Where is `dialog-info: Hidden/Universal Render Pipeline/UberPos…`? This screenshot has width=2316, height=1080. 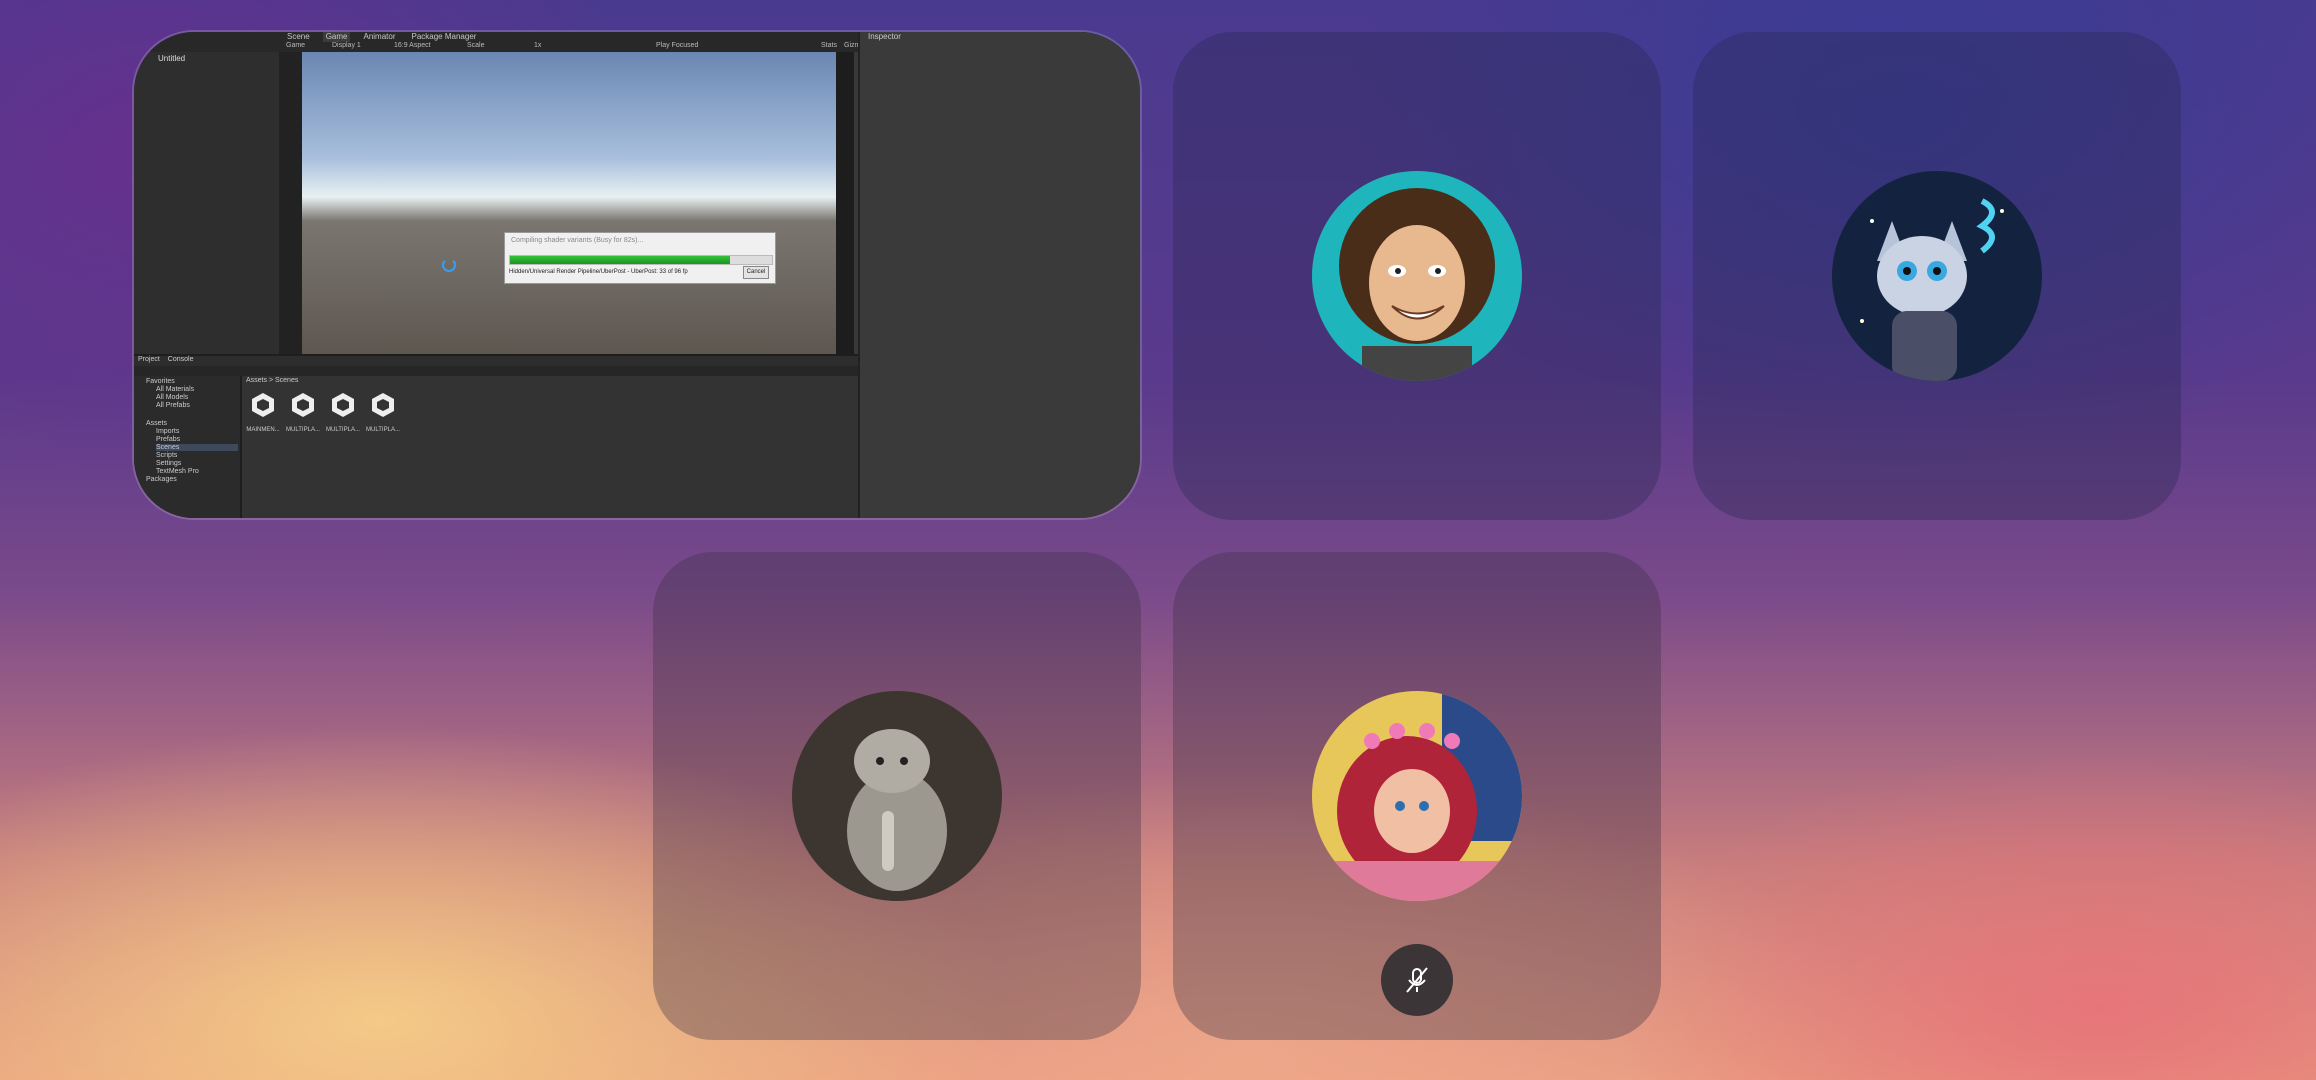
dialog-info: Hidden/Universal Render Pipeline/UberPos… is located at coordinates (598, 272).